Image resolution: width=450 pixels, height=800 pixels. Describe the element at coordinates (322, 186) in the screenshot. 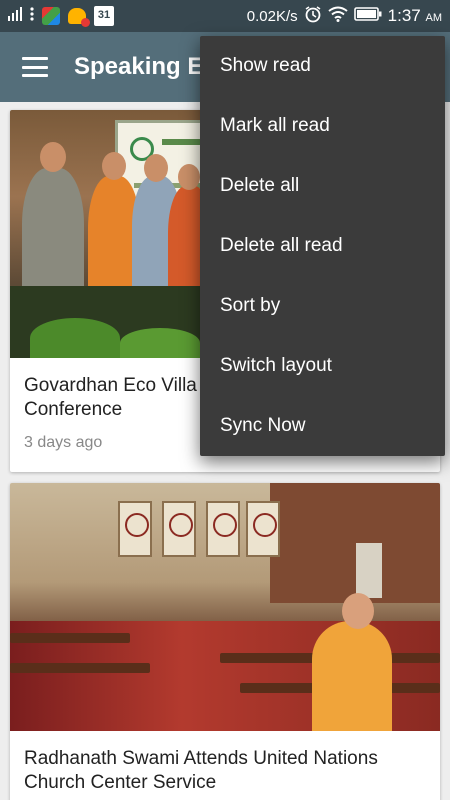

I see `menu-item-delete-all: Delete all` at that location.